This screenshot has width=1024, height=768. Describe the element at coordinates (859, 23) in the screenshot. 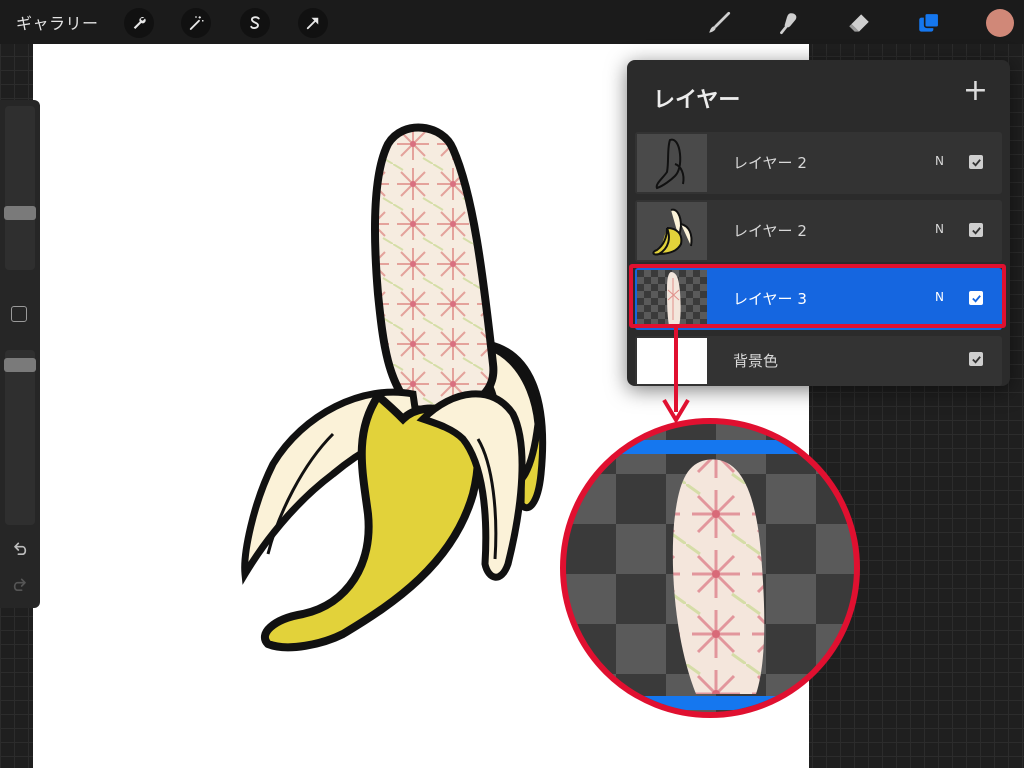

I see `eraser-icon` at that location.